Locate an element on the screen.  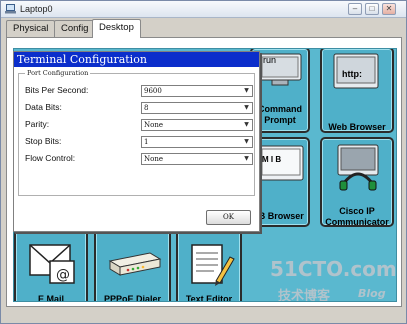
notepad-icon is located at coordinates (213, 265).